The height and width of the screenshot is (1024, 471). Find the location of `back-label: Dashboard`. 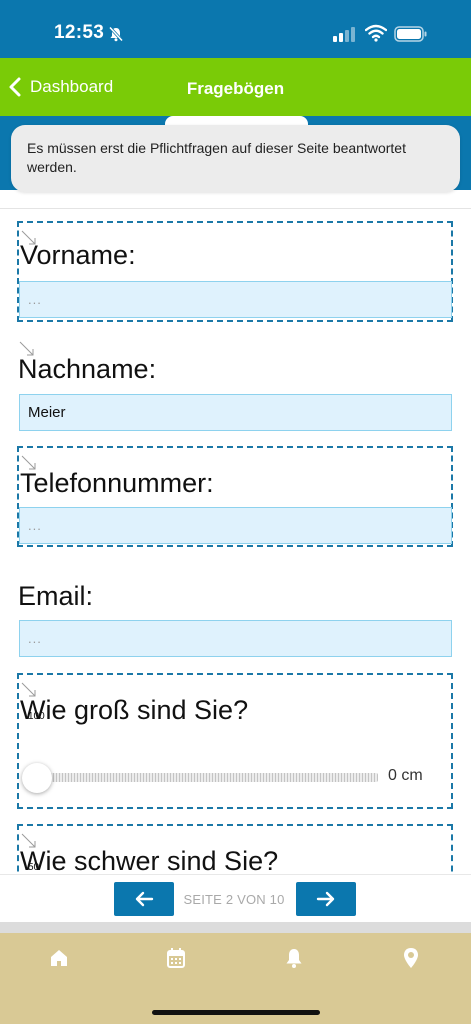

back-label: Dashboard is located at coordinates (72, 86).